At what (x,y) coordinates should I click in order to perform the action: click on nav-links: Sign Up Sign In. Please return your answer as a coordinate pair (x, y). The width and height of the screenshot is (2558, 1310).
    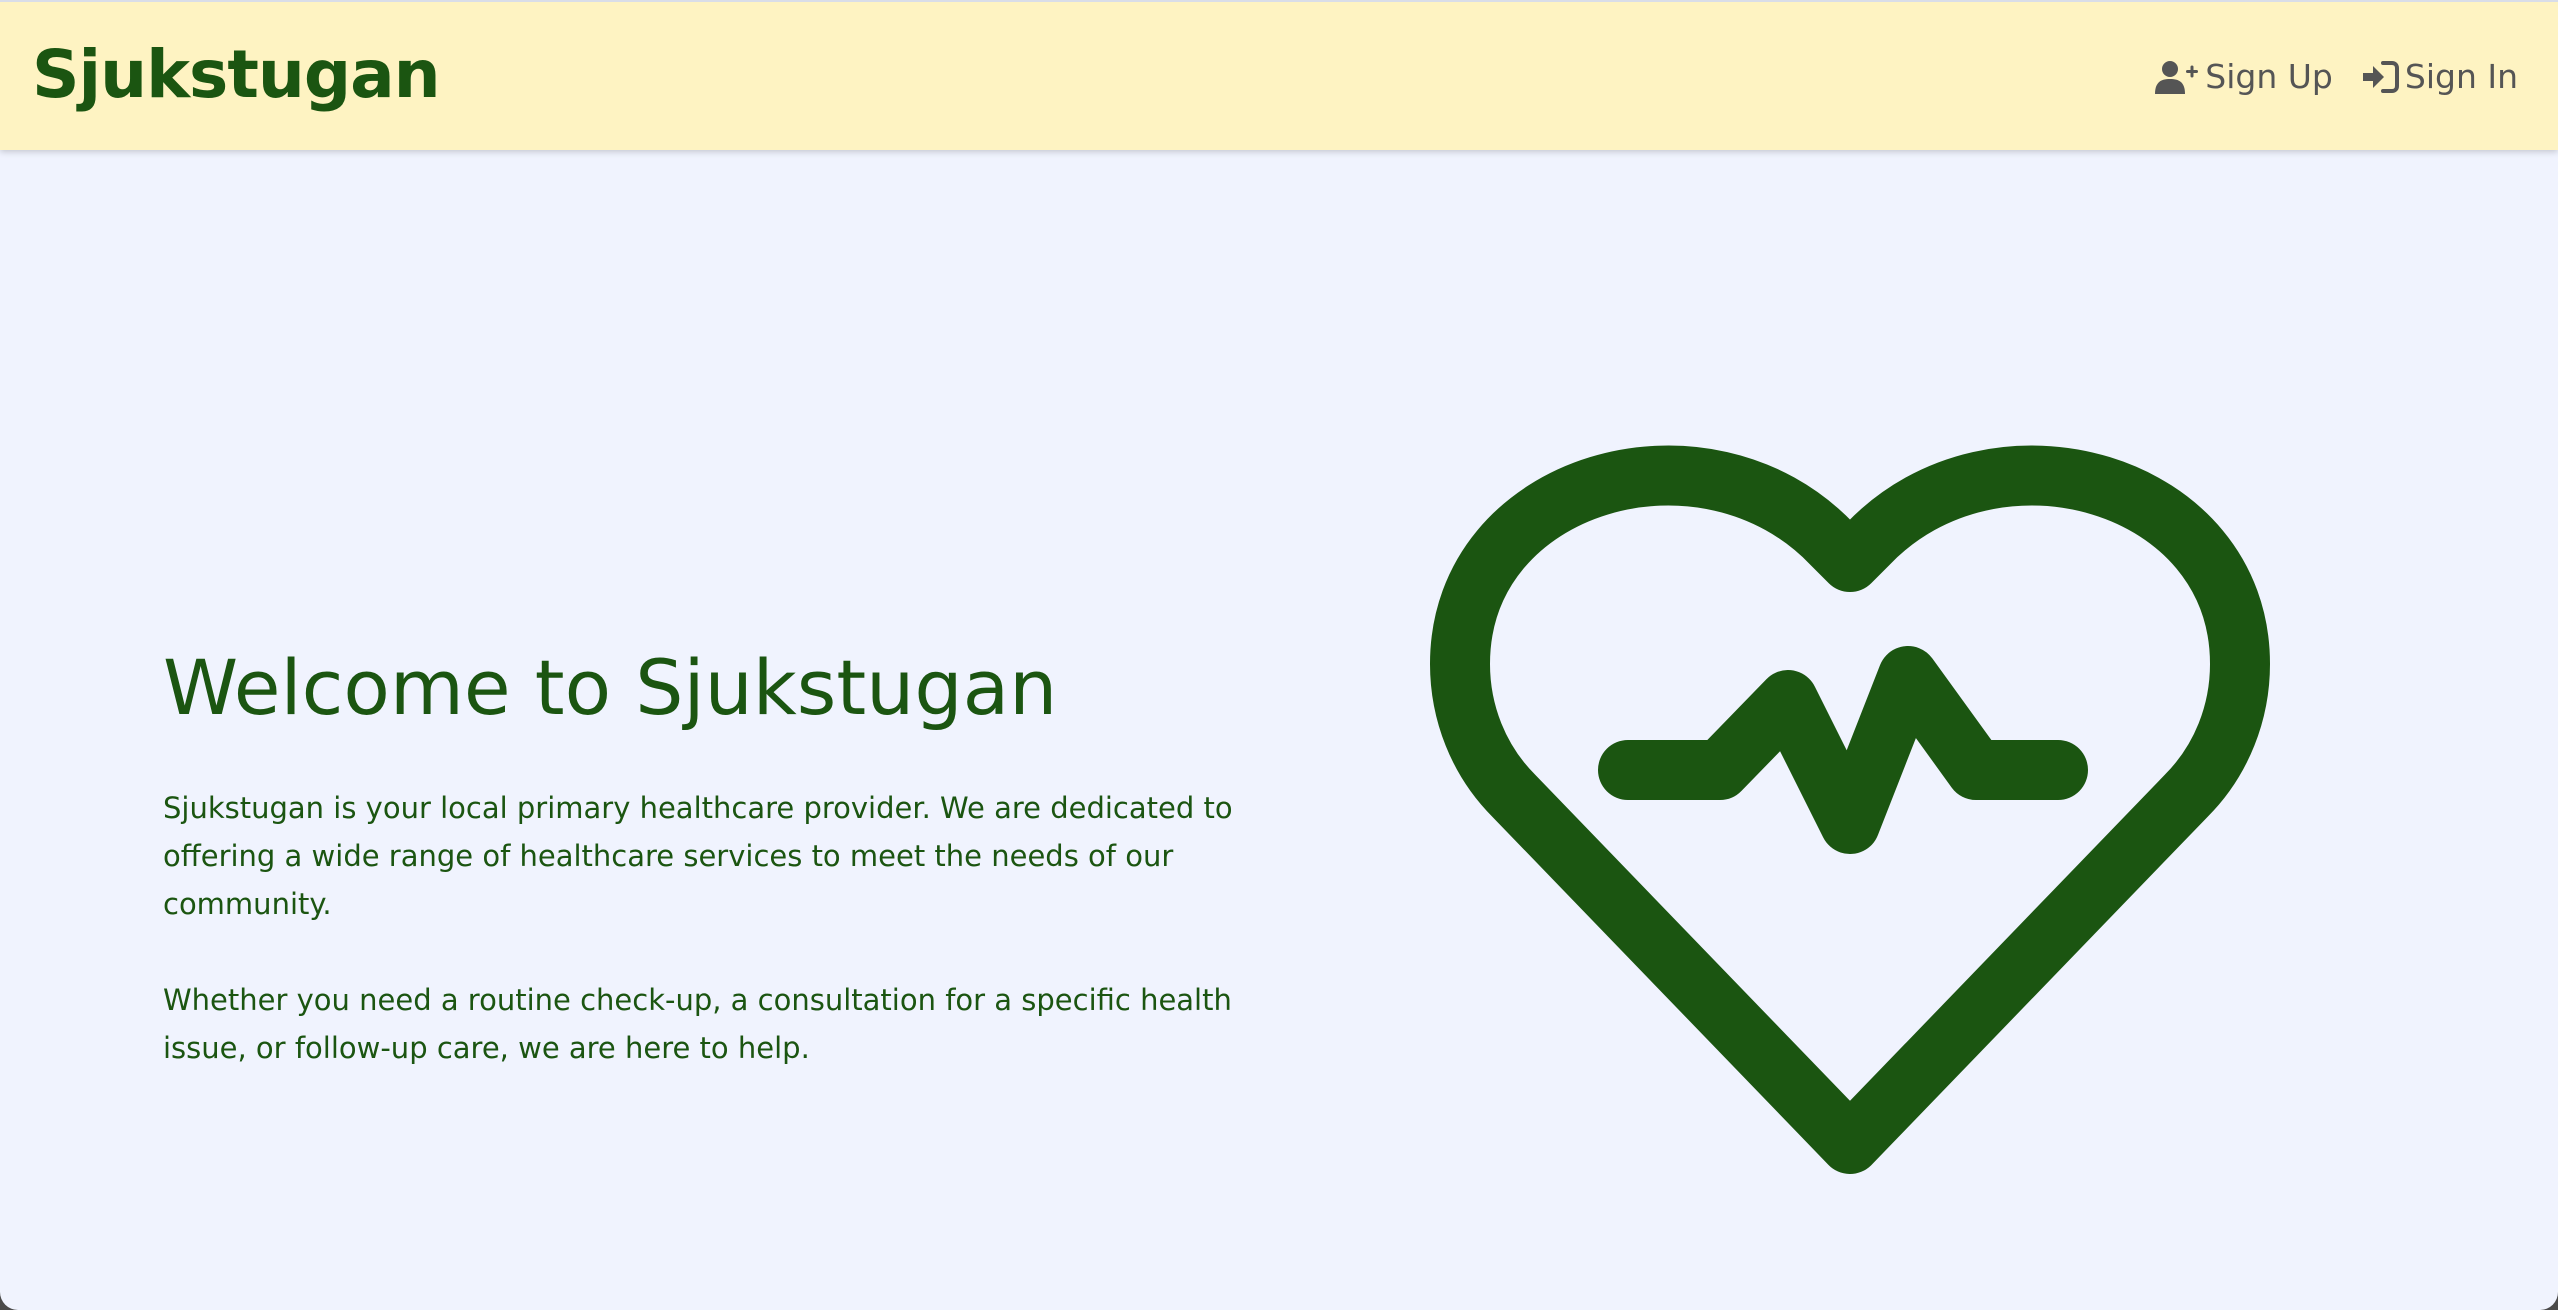
    Looking at the image, I should click on (2321, 77).